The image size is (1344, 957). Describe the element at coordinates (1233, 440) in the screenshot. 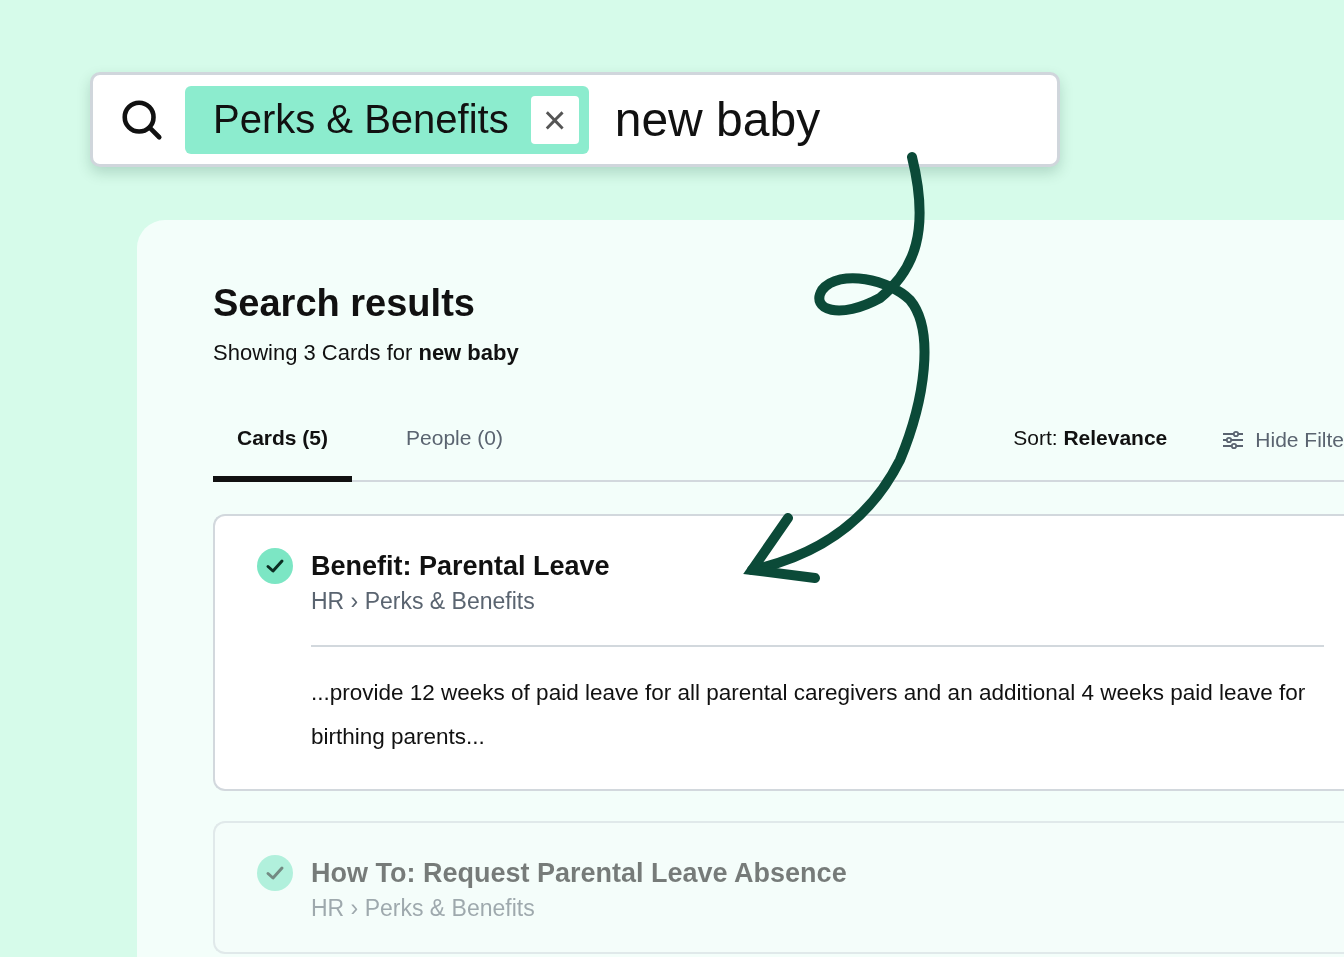

I see `sliders-icon` at that location.